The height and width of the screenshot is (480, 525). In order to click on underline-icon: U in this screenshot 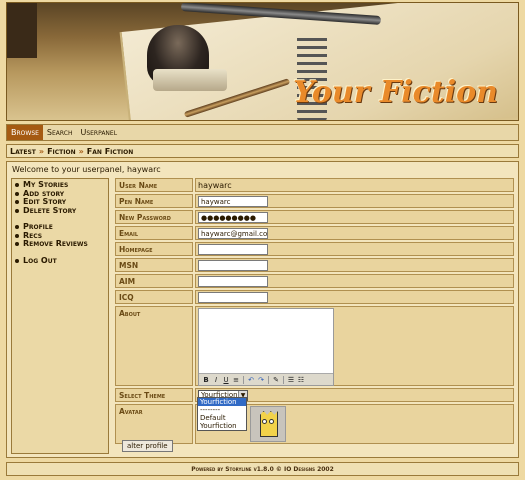, I will do `click(226, 380)`.